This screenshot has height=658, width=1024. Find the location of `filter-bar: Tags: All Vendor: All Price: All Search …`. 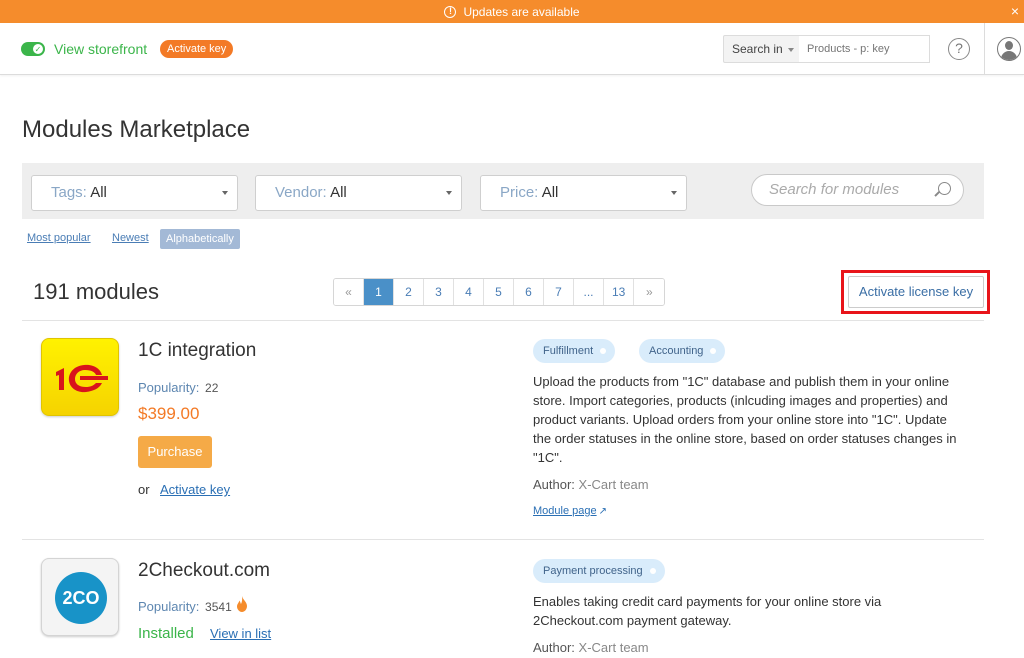

filter-bar: Tags: All Vendor: All Price: All Search … is located at coordinates (503, 191).